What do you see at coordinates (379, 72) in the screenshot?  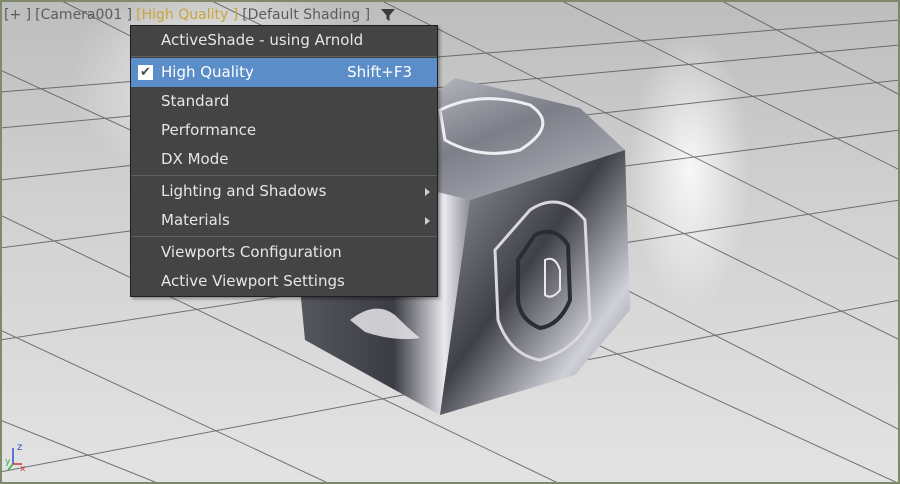 I see `menu-item-shortcut: Shift+F3` at bounding box center [379, 72].